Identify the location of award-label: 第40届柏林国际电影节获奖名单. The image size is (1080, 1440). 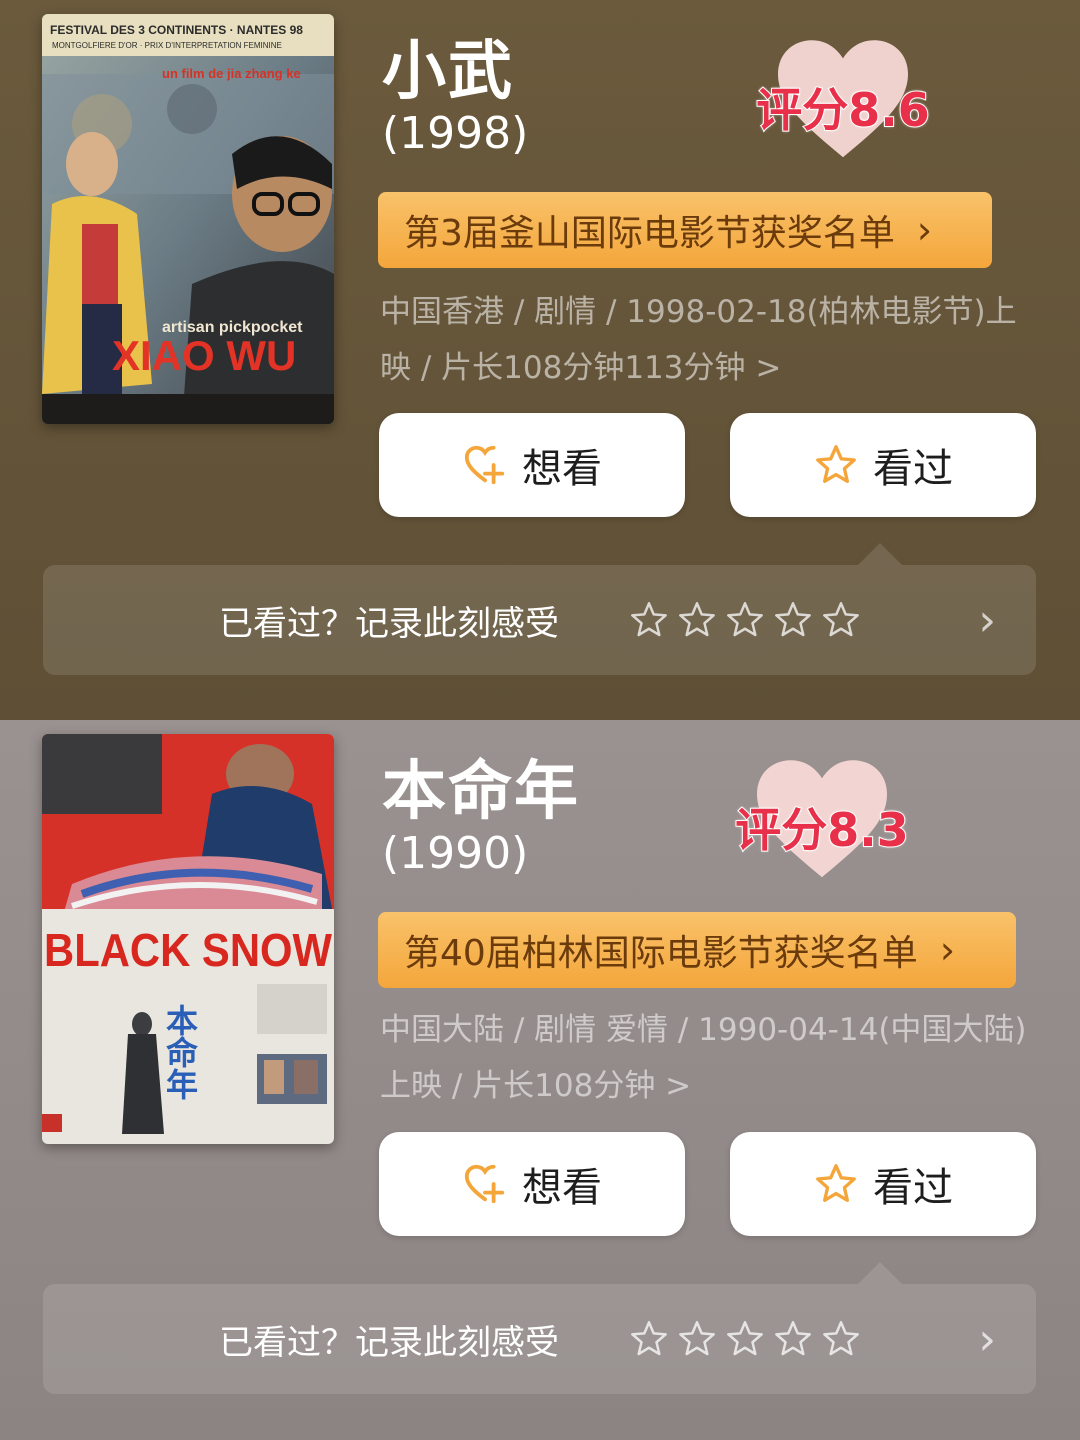
(661, 953).